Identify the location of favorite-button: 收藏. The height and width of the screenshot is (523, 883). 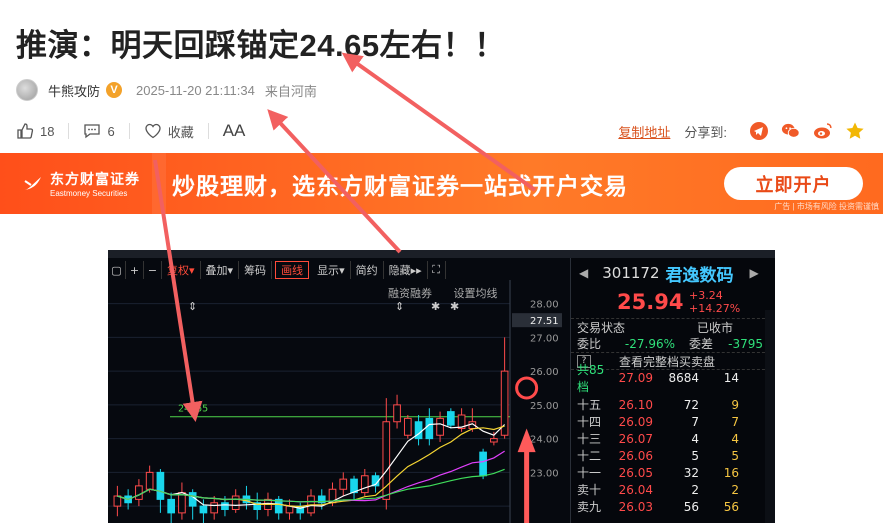
(169, 131).